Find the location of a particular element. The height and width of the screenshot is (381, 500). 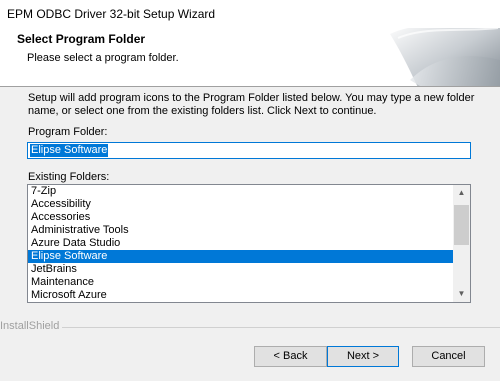

page-title: Select Program Folder is located at coordinates (81, 39).